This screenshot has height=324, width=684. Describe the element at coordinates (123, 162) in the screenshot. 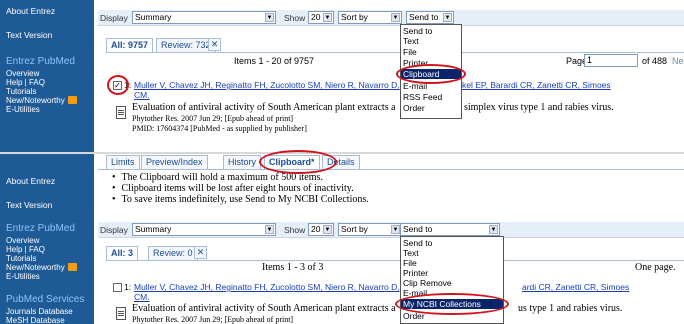

I see `tab-limits: Limits` at that location.